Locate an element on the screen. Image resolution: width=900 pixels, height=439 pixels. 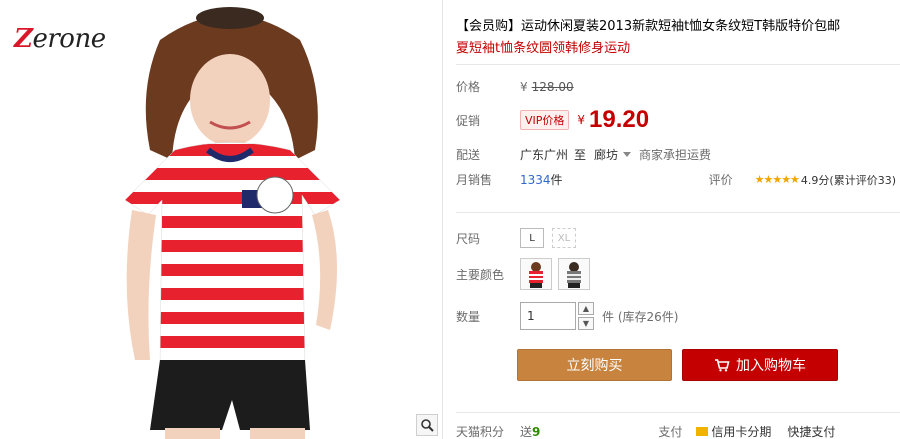
quantity-label: 数量 is located at coordinates (468, 316).